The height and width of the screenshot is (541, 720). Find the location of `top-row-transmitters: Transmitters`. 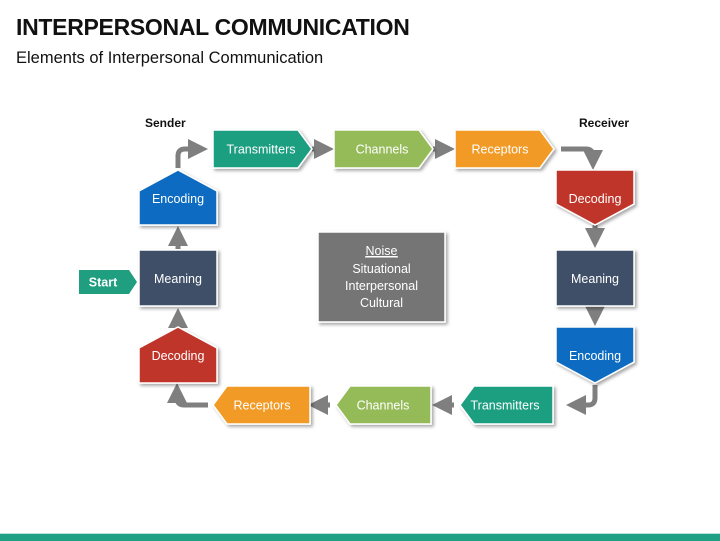

top-row-transmitters: Transmitters is located at coordinates (262, 149).